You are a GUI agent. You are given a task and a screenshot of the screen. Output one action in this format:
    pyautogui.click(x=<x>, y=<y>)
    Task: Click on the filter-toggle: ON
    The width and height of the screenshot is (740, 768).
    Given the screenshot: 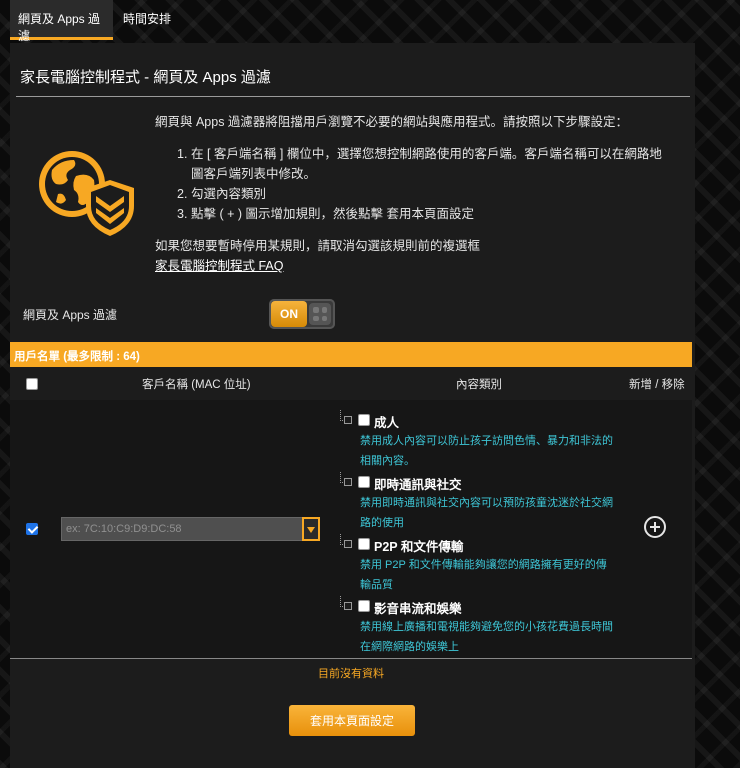 What is the action you would take?
    pyautogui.click(x=302, y=314)
    